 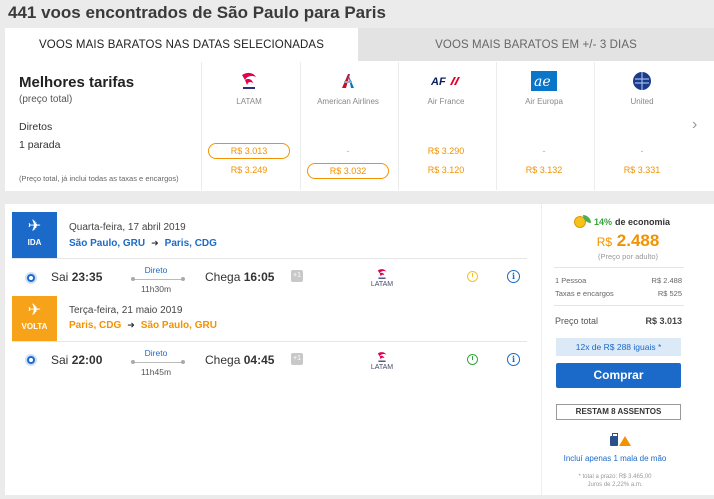 What do you see at coordinates (625, 441) in the screenshot?
I see `warning-icon` at bounding box center [625, 441].